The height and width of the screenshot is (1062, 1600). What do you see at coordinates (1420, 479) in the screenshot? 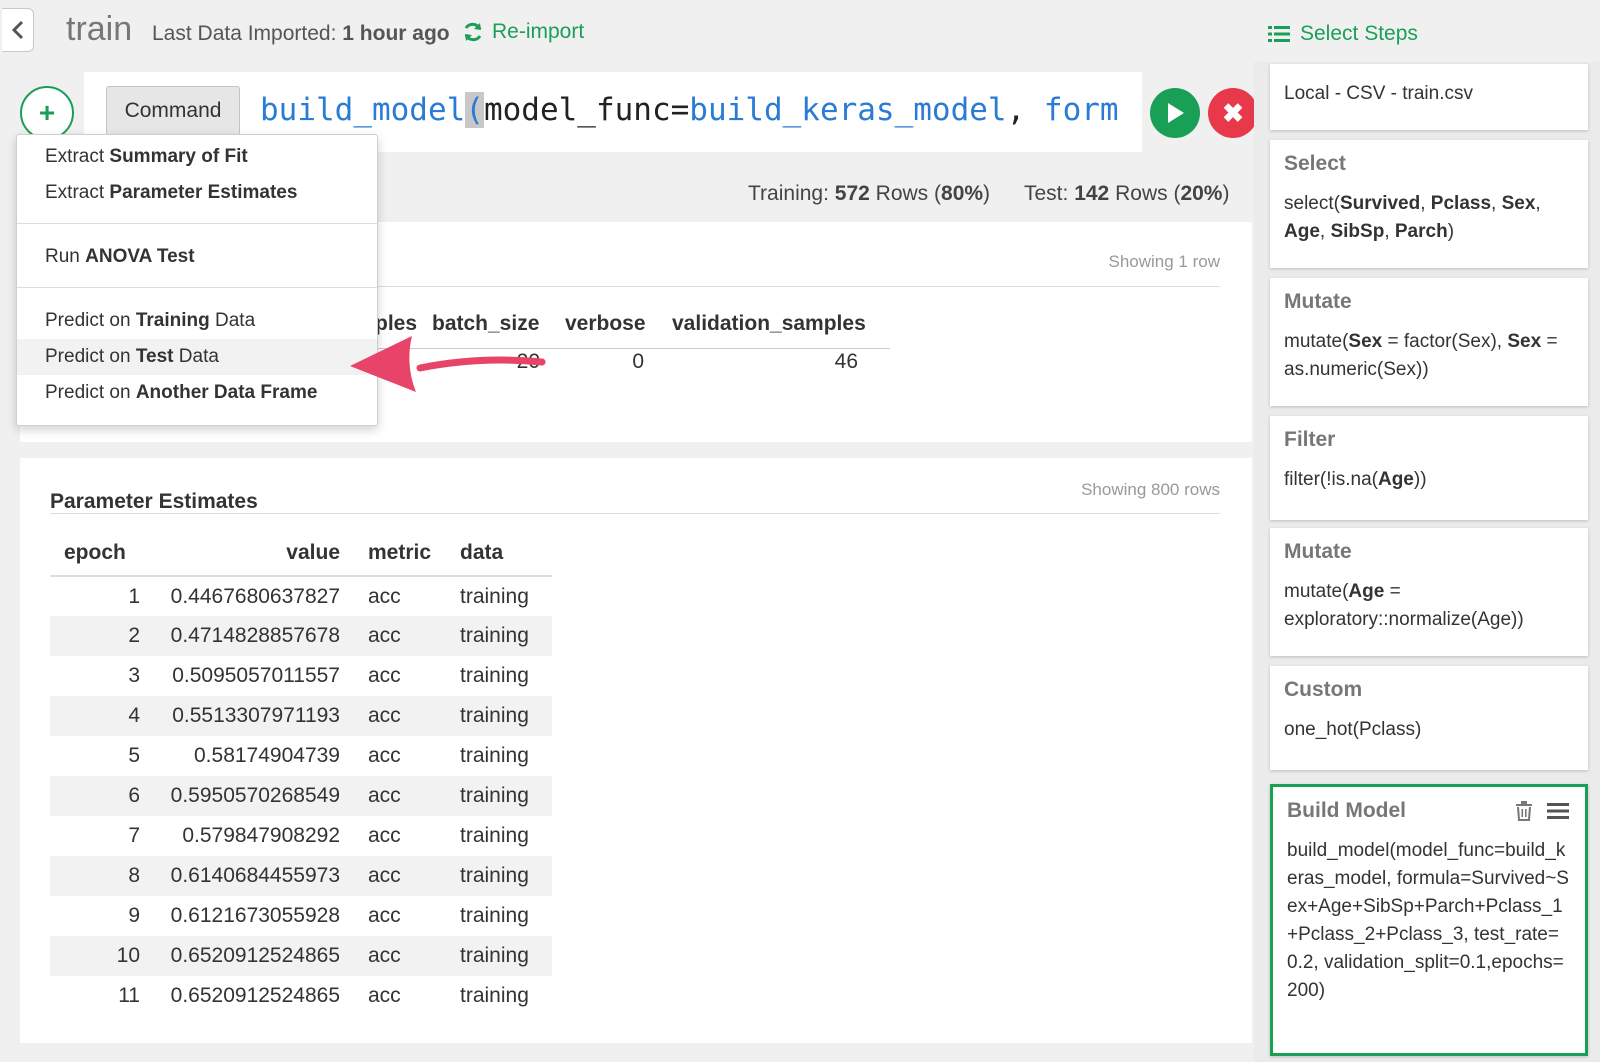
I see `code-text: ))` at bounding box center [1420, 479].